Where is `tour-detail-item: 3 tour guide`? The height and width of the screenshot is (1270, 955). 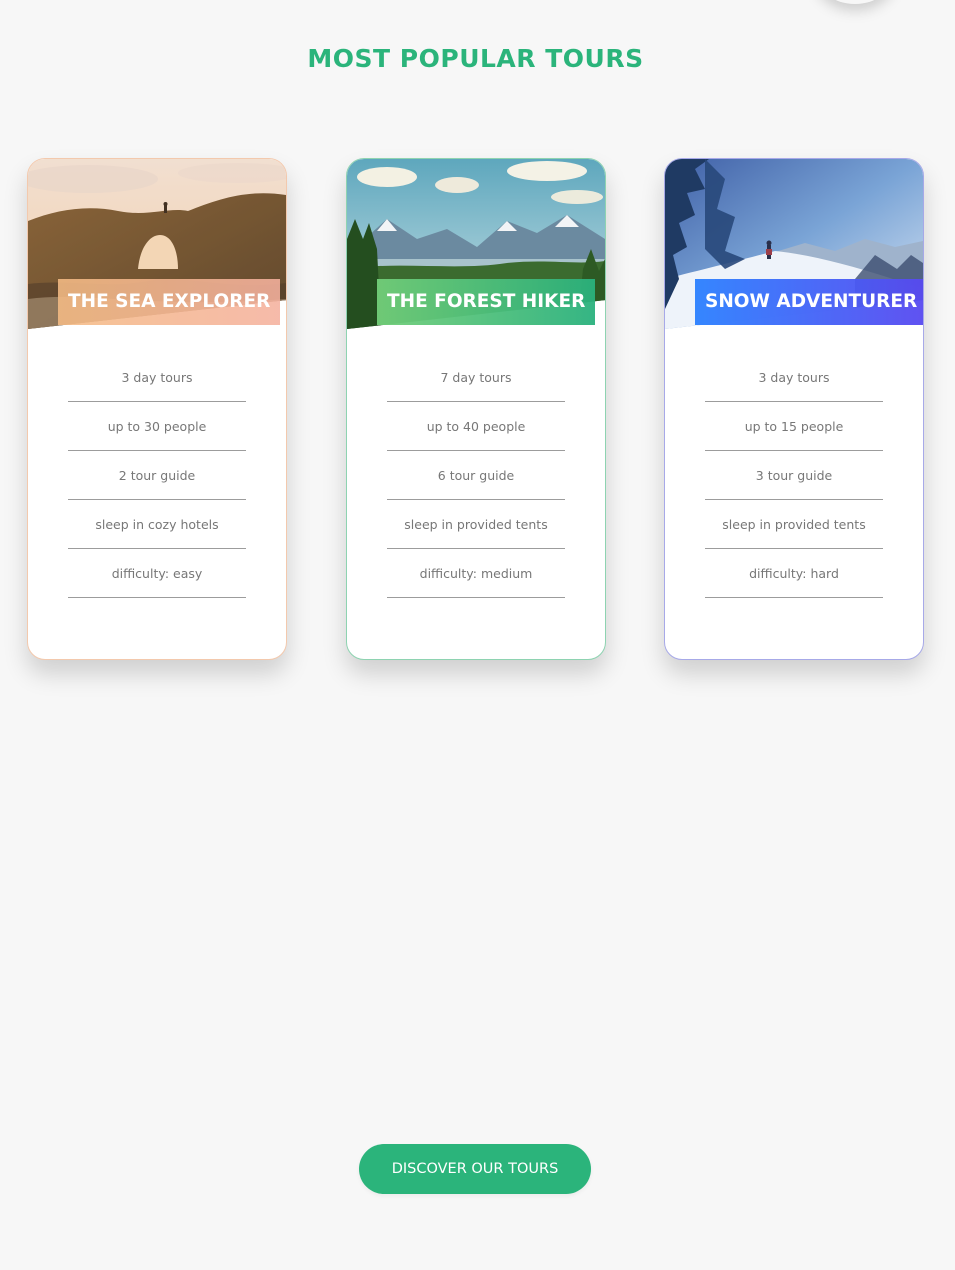 tour-detail-item: 3 tour guide is located at coordinates (794, 475).